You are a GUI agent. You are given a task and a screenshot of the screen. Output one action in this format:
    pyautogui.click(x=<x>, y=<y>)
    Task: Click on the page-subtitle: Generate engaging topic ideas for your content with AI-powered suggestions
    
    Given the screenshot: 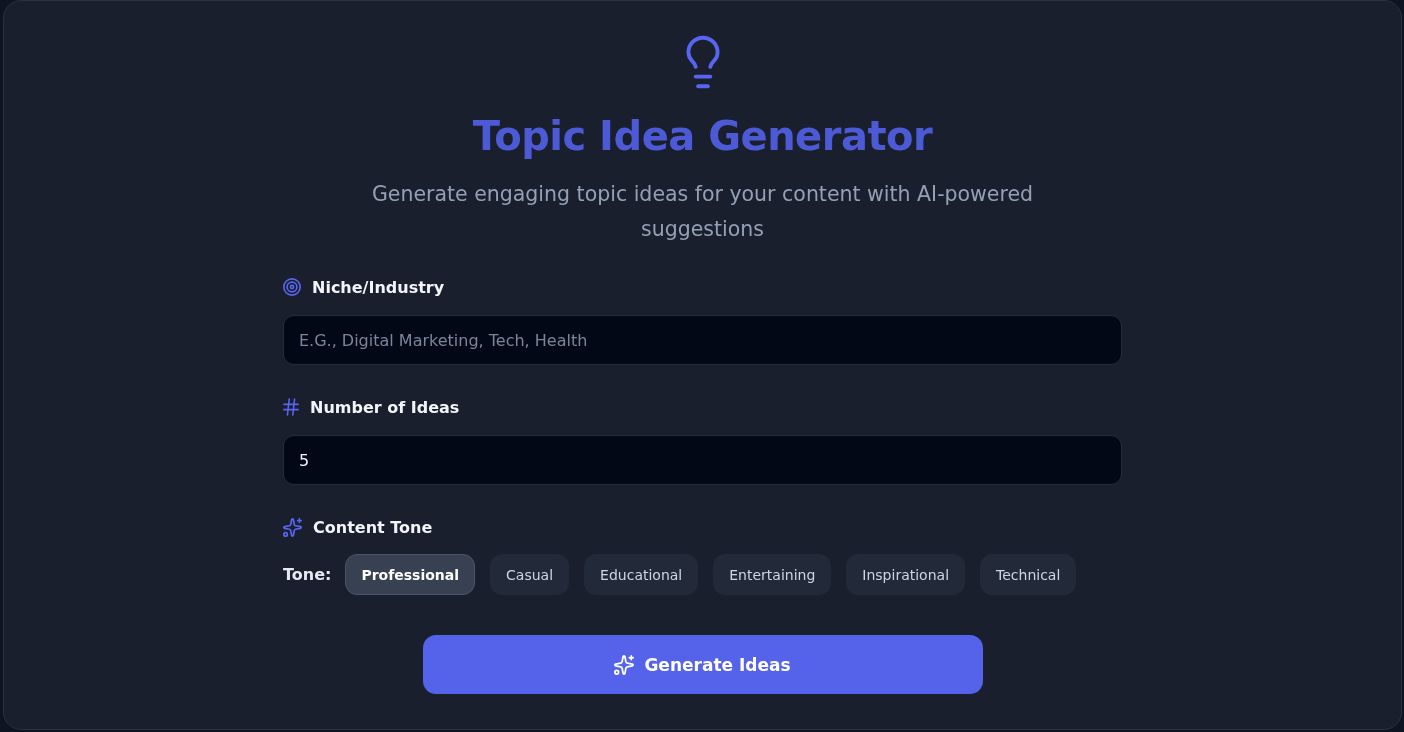 What is the action you would take?
    pyautogui.click(x=702, y=212)
    